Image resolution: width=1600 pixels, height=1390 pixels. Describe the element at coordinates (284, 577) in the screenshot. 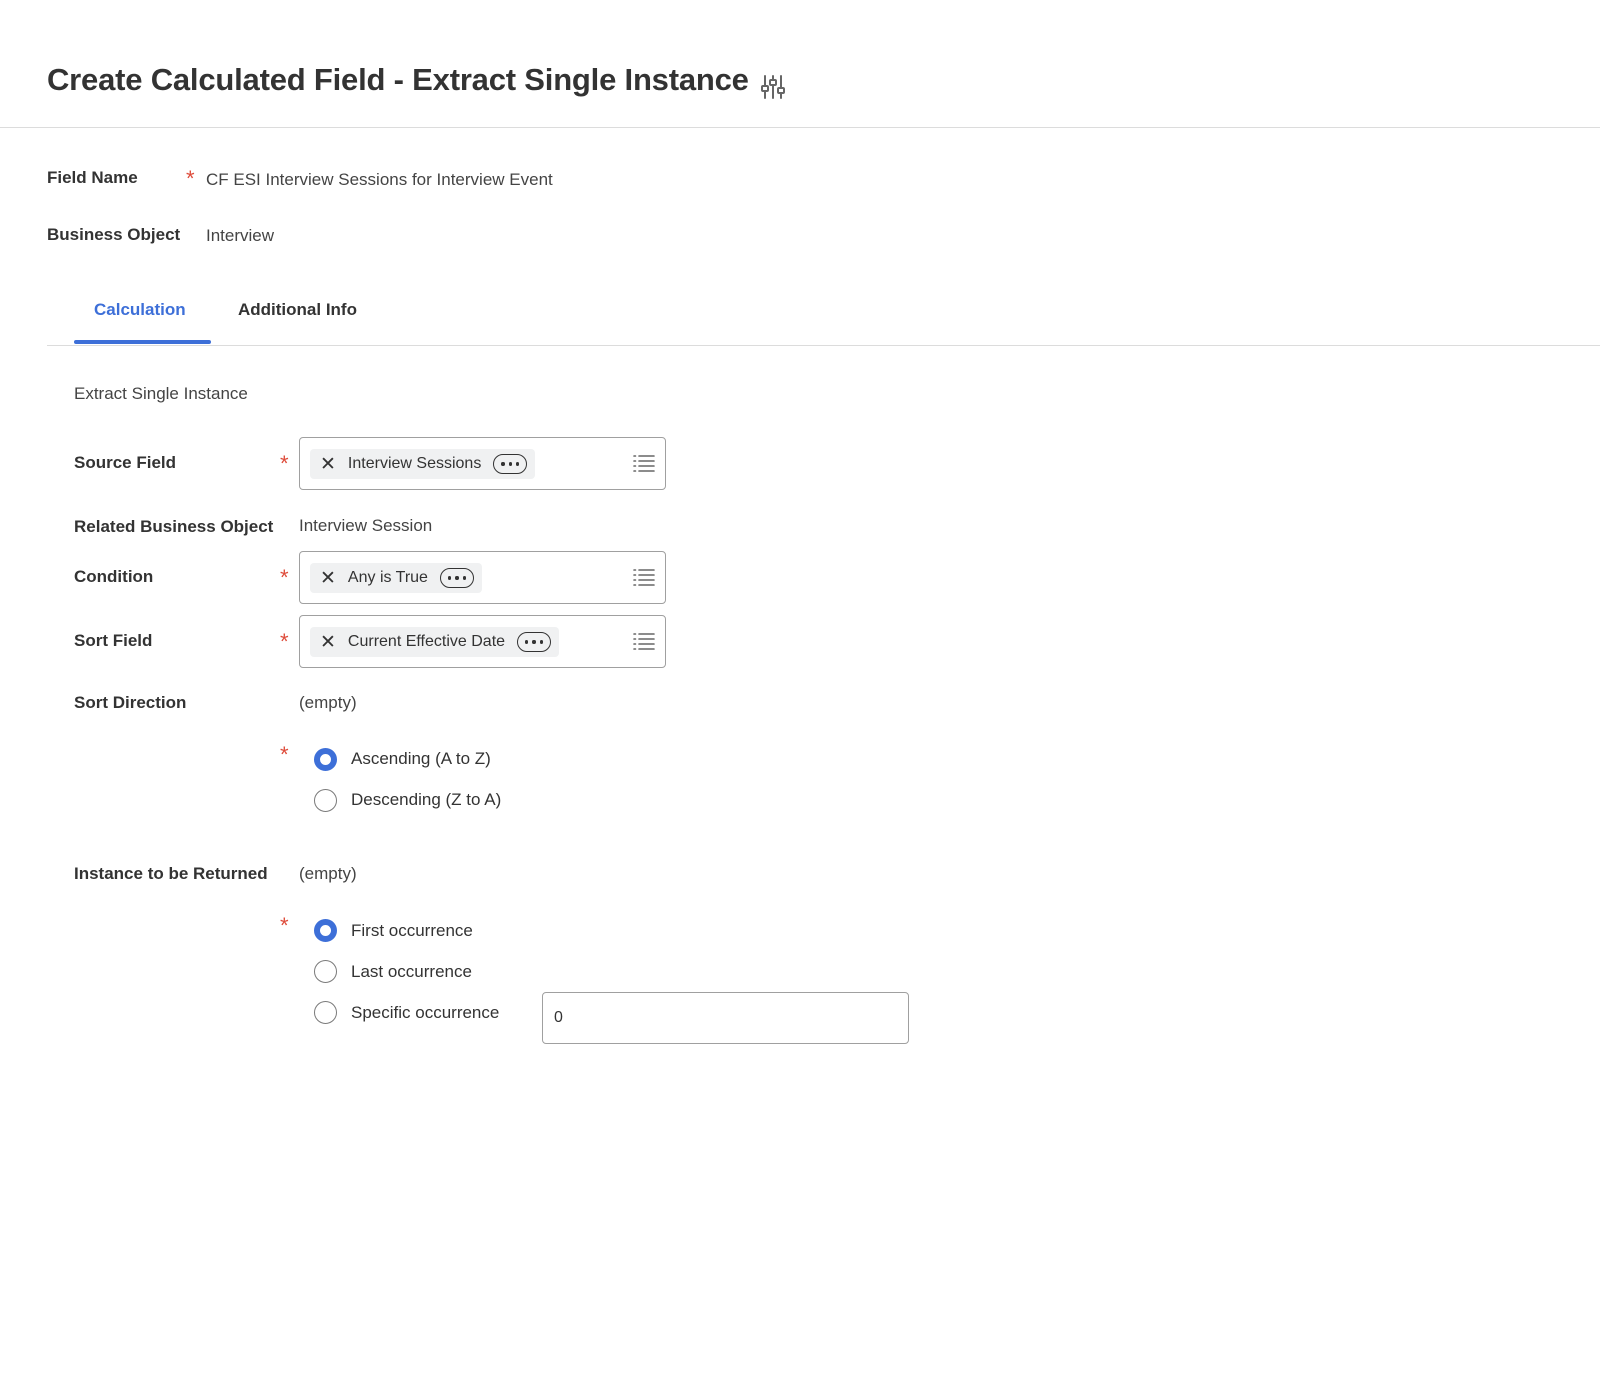

I see `condition-required-icon: *` at that location.